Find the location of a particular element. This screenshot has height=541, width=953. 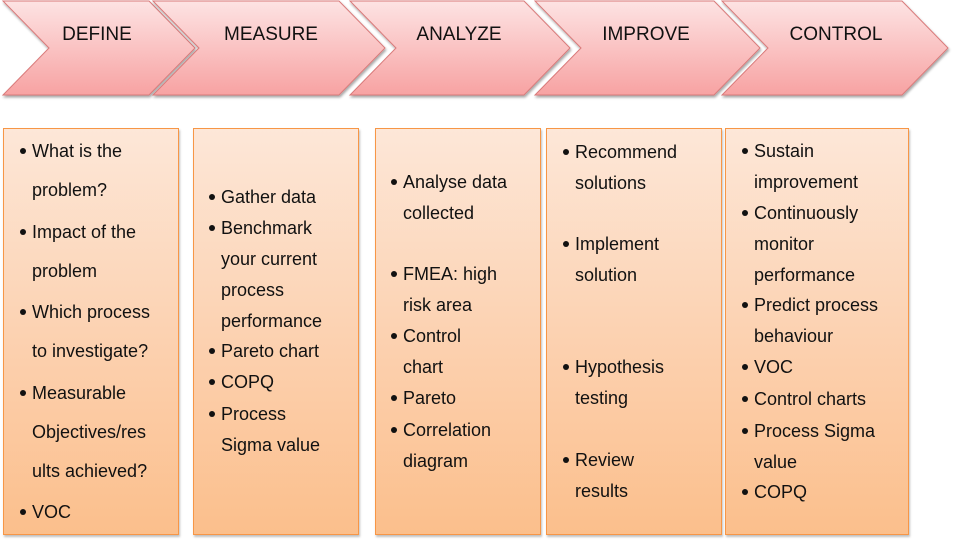

bullet-item-line: to investigate? is located at coordinates (90, 351).